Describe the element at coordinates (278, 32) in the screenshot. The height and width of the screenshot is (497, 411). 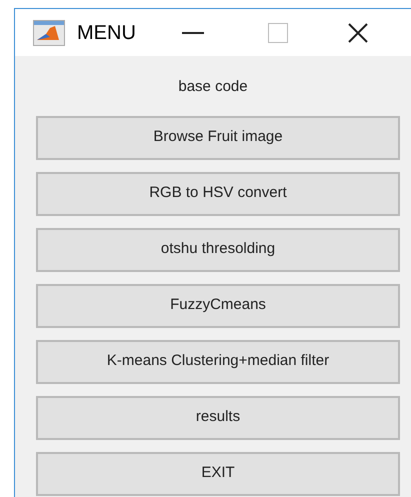
I see `maximize-icon` at that location.